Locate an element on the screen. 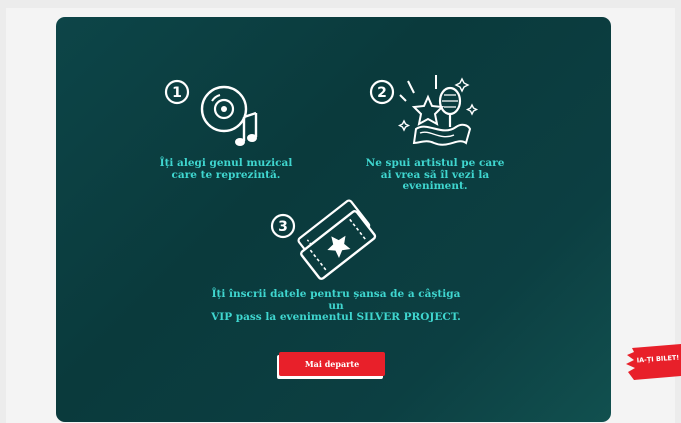 The image size is (681, 423). number-2-icon: 2 is located at coordinates (382, 92).